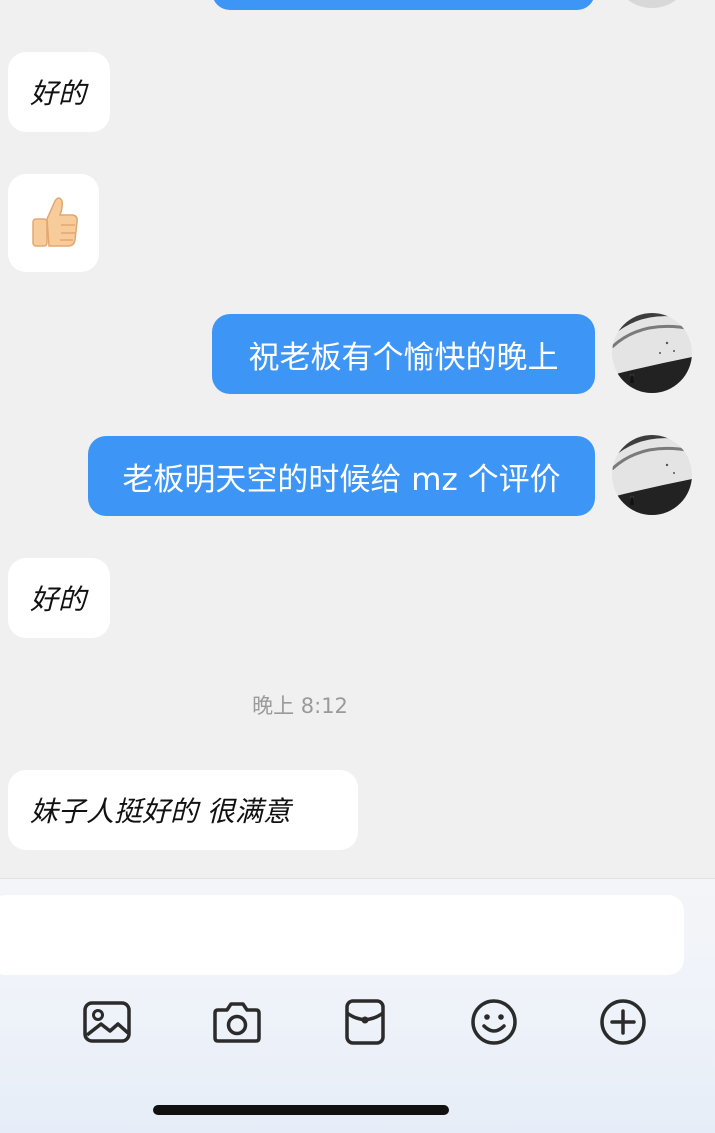  Describe the element at coordinates (403, 357) in the screenshot. I see `message-text: 祝老板有个愉快的晚上` at that location.